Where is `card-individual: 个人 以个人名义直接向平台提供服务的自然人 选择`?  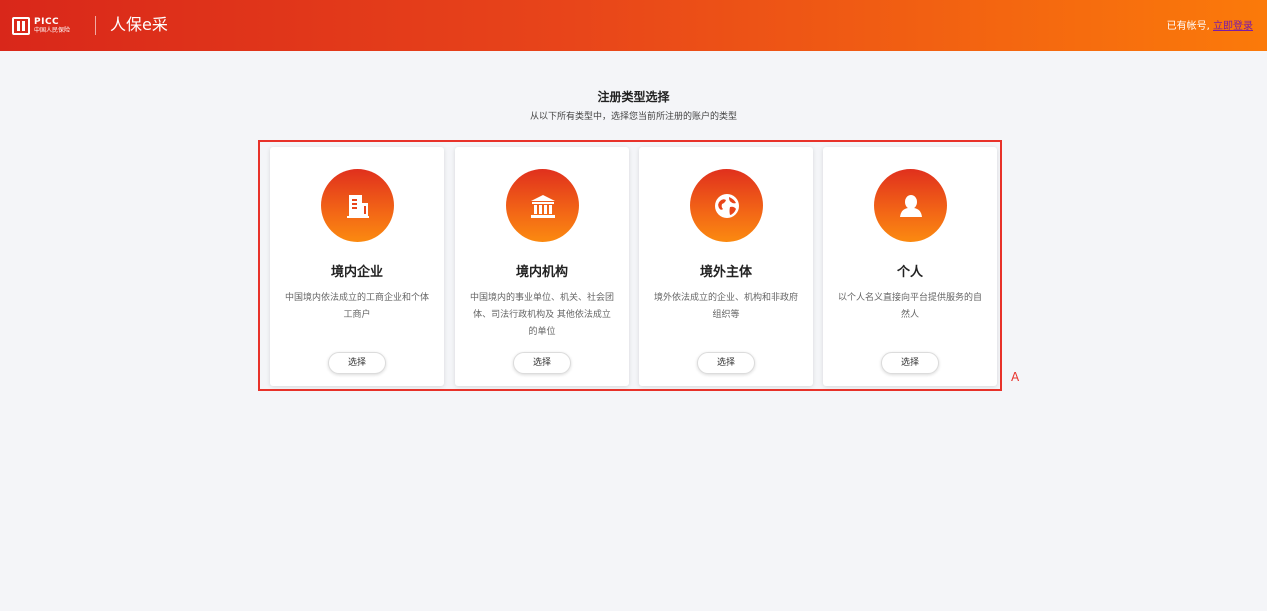
card-individual: 个人 以个人名义直接向平台提供服务的自然人 选择 is located at coordinates (910, 266).